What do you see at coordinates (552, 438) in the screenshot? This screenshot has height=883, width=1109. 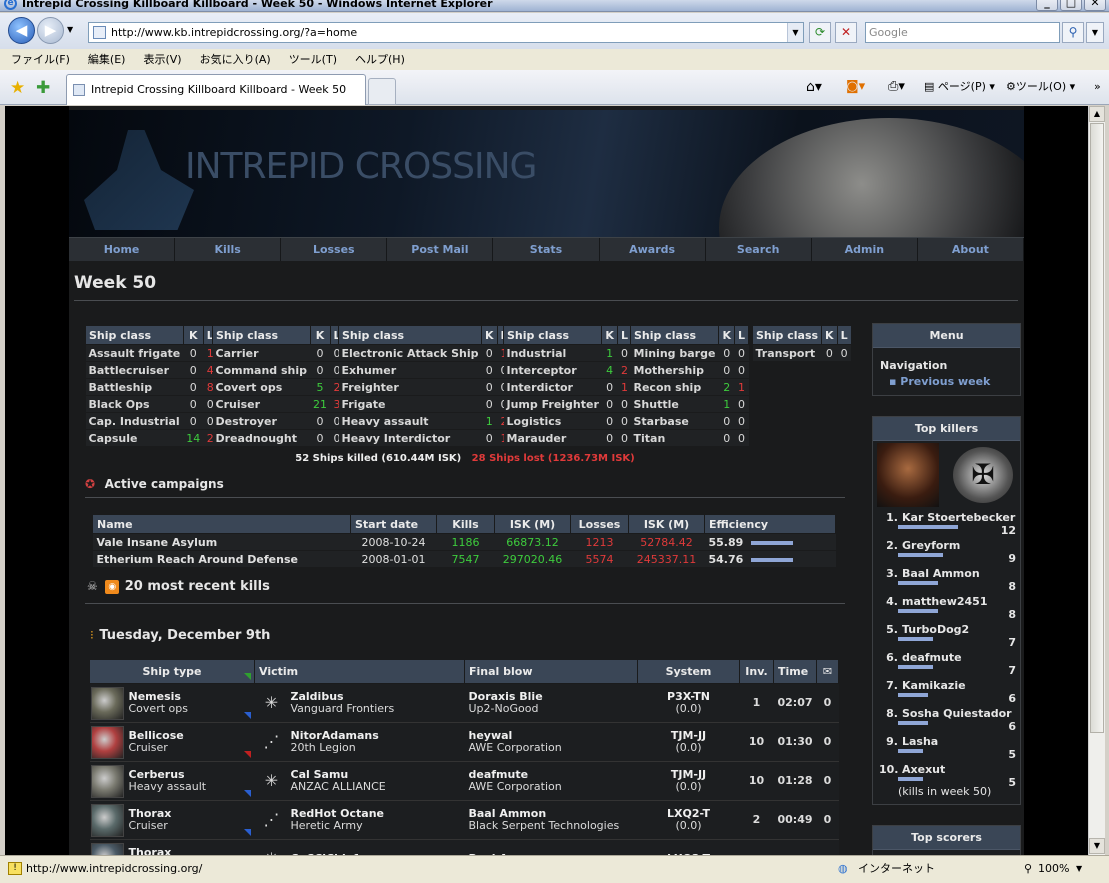 I see `ship-class-name: Marauder` at bounding box center [552, 438].